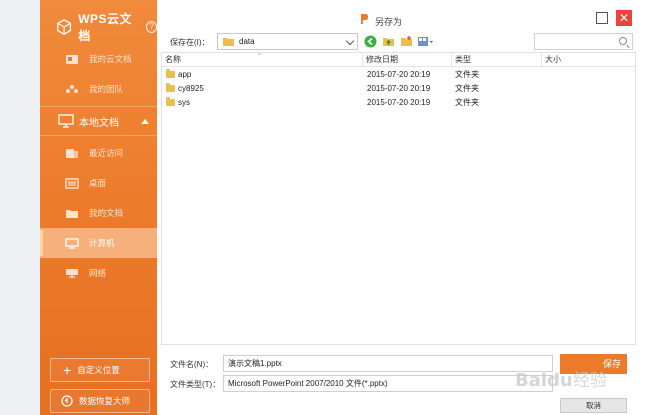  What do you see at coordinates (145, 121) in the screenshot?
I see `collapse-icon` at bounding box center [145, 121].